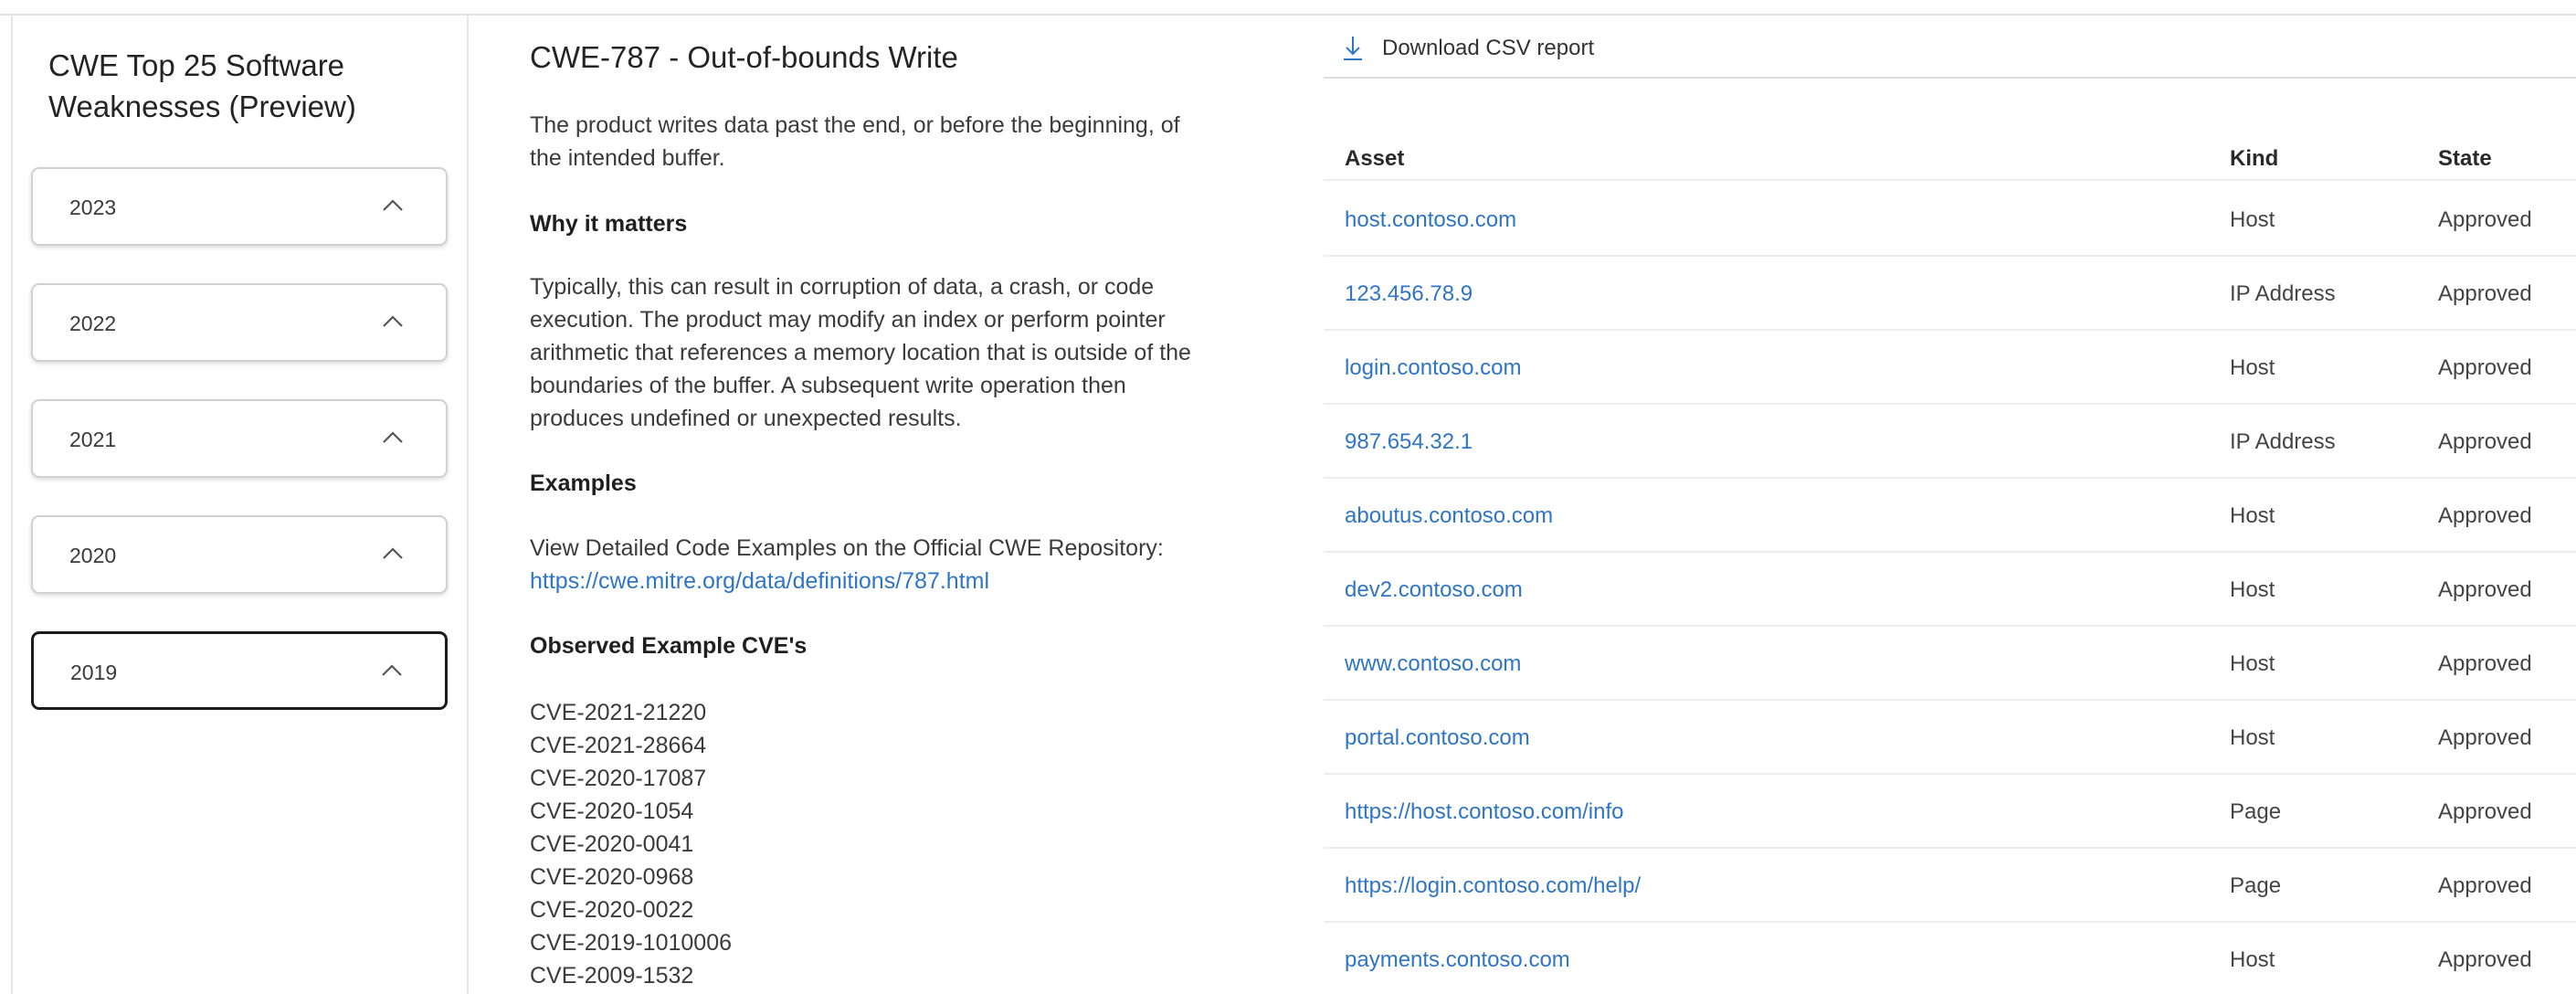  I want to click on column-header-asset: Asset, so click(1374, 159).